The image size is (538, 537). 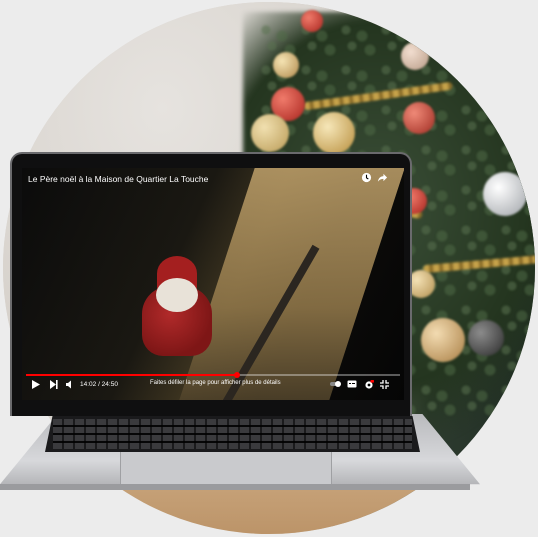 What do you see at coordinates (369, 386) in the screenshot?
I see `settings-icon` at bounding box center [369, 386].